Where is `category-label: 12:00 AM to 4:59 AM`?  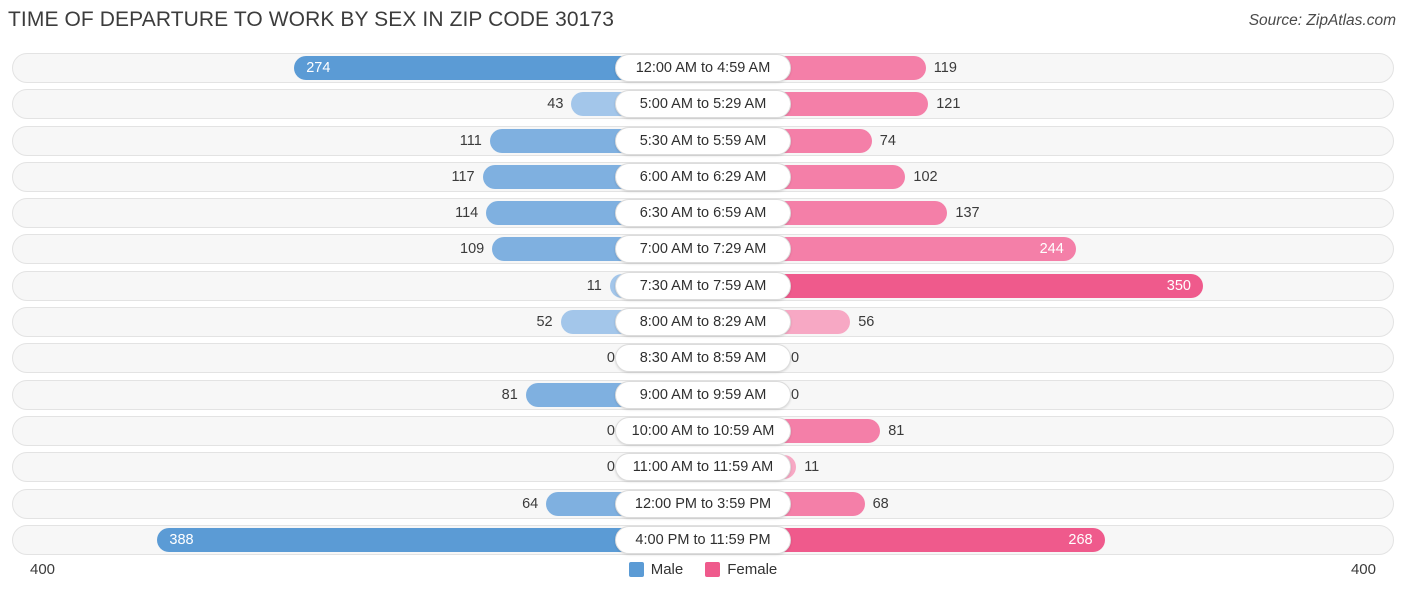 category-label: 12:00 AM to 4:59 AM is located at coordinates (703, 68).